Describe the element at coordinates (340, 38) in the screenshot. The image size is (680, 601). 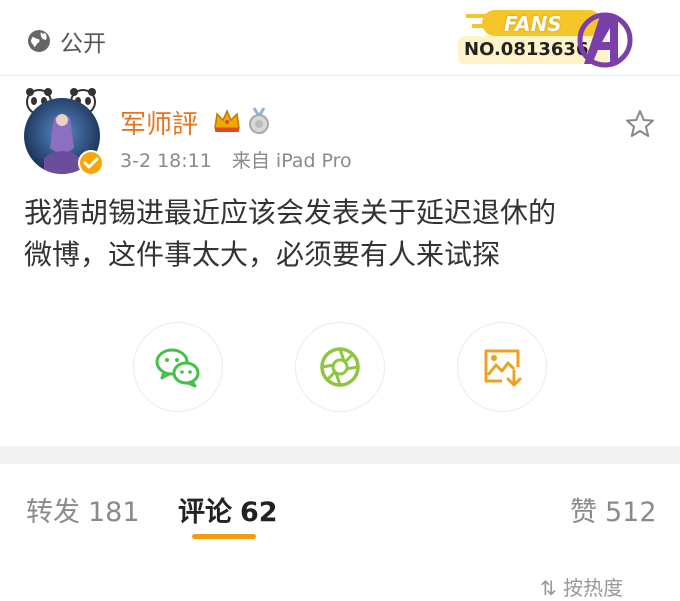
I see `top-bar: 公开 FANS NO.0813636` at that location.